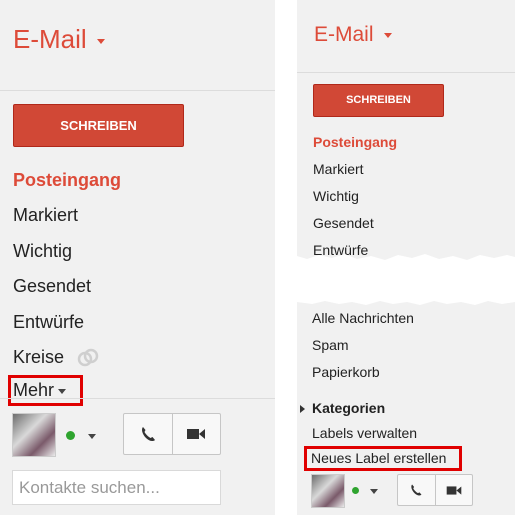  I want to click on categories-toggle: Kategorien, so click(342, 408).